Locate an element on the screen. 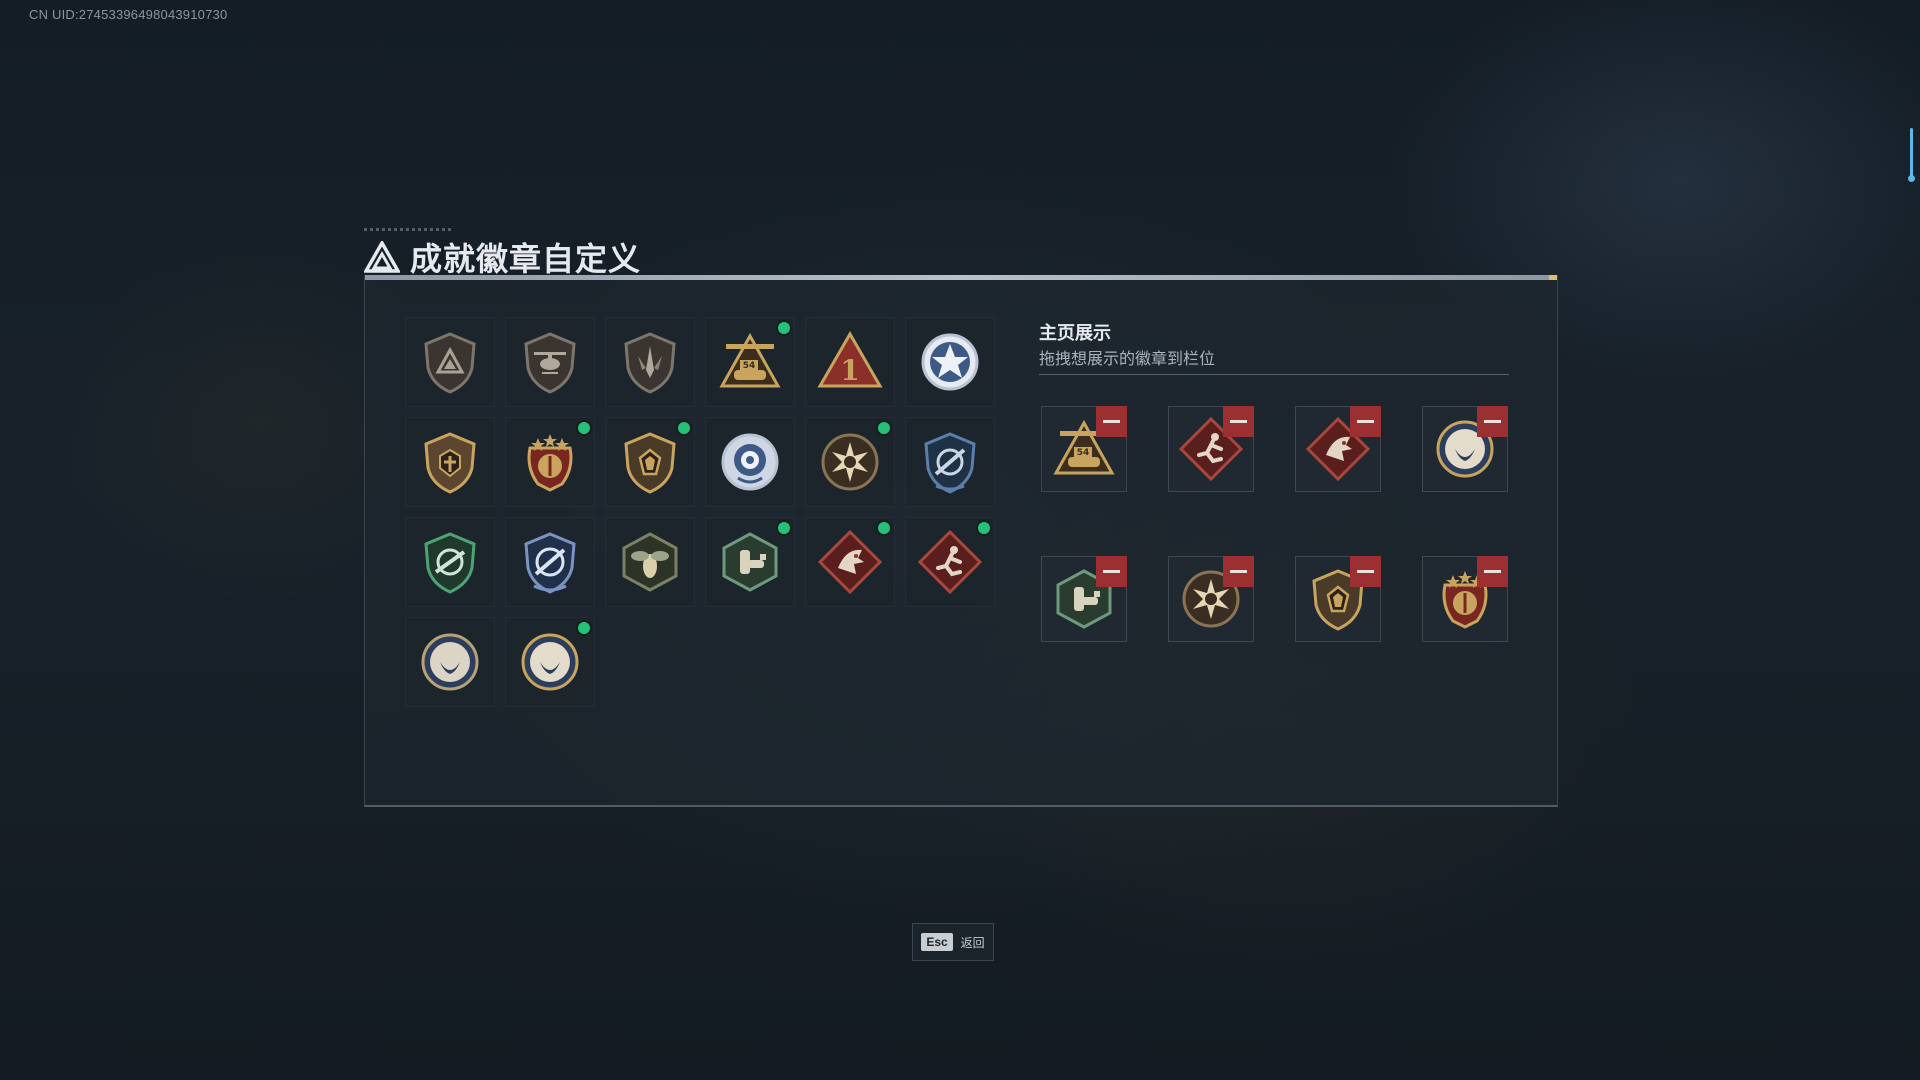 This screenshot has height=1080, width=1920. showcase-title: 主页展示 is located at coordinates (1075, 333).